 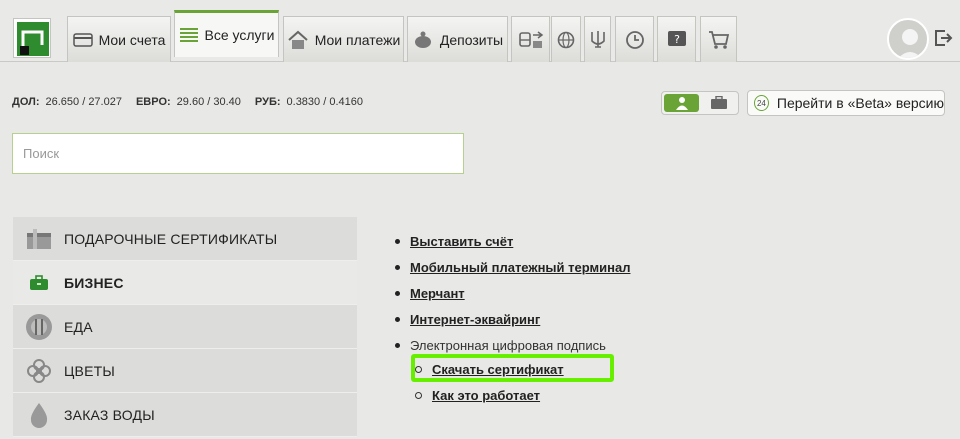 What do you see at coordinates (94, 282) in the screenshot?
I see `category-label: БИЗНЕС` at bounding box center [94, 282].